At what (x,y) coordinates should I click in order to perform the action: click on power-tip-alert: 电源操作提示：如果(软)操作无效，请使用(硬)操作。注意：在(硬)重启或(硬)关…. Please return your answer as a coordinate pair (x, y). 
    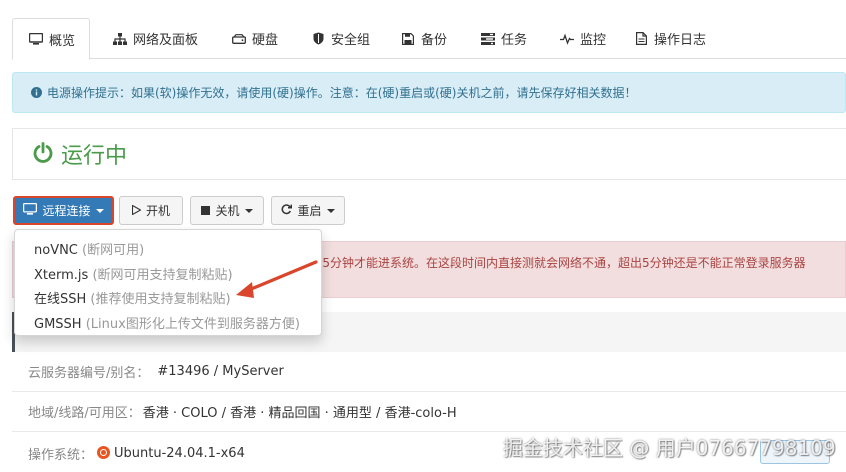
    Looking at the image, I should click on (429, 92).